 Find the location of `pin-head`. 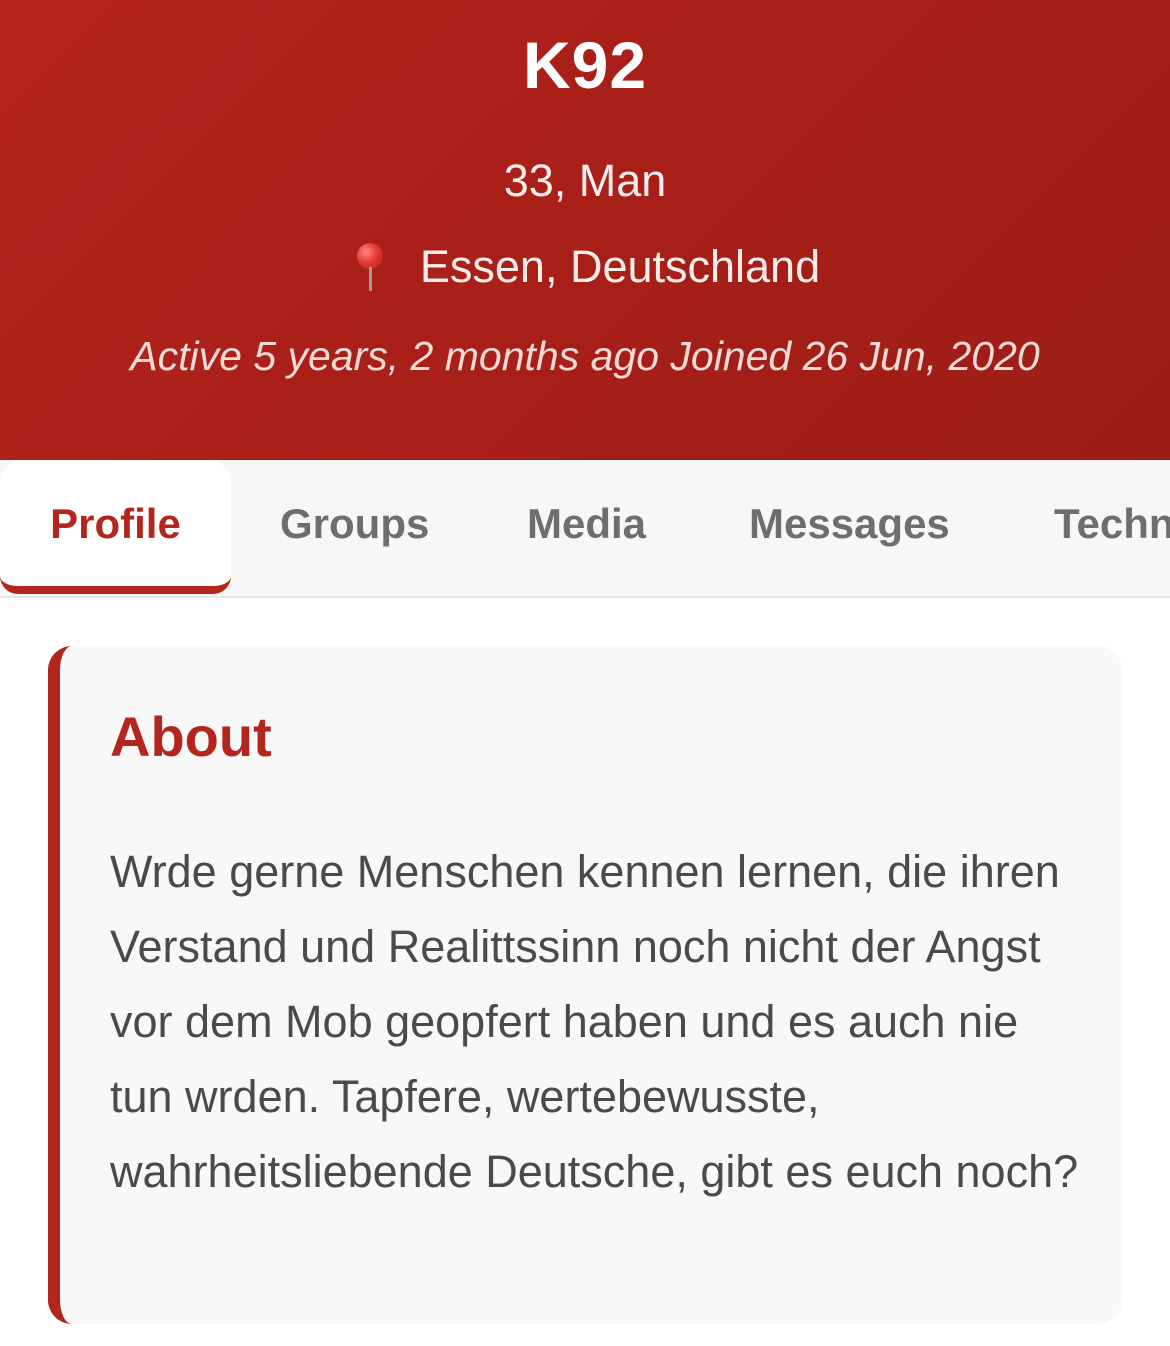

pin-head is located at coordinates (369, 256).